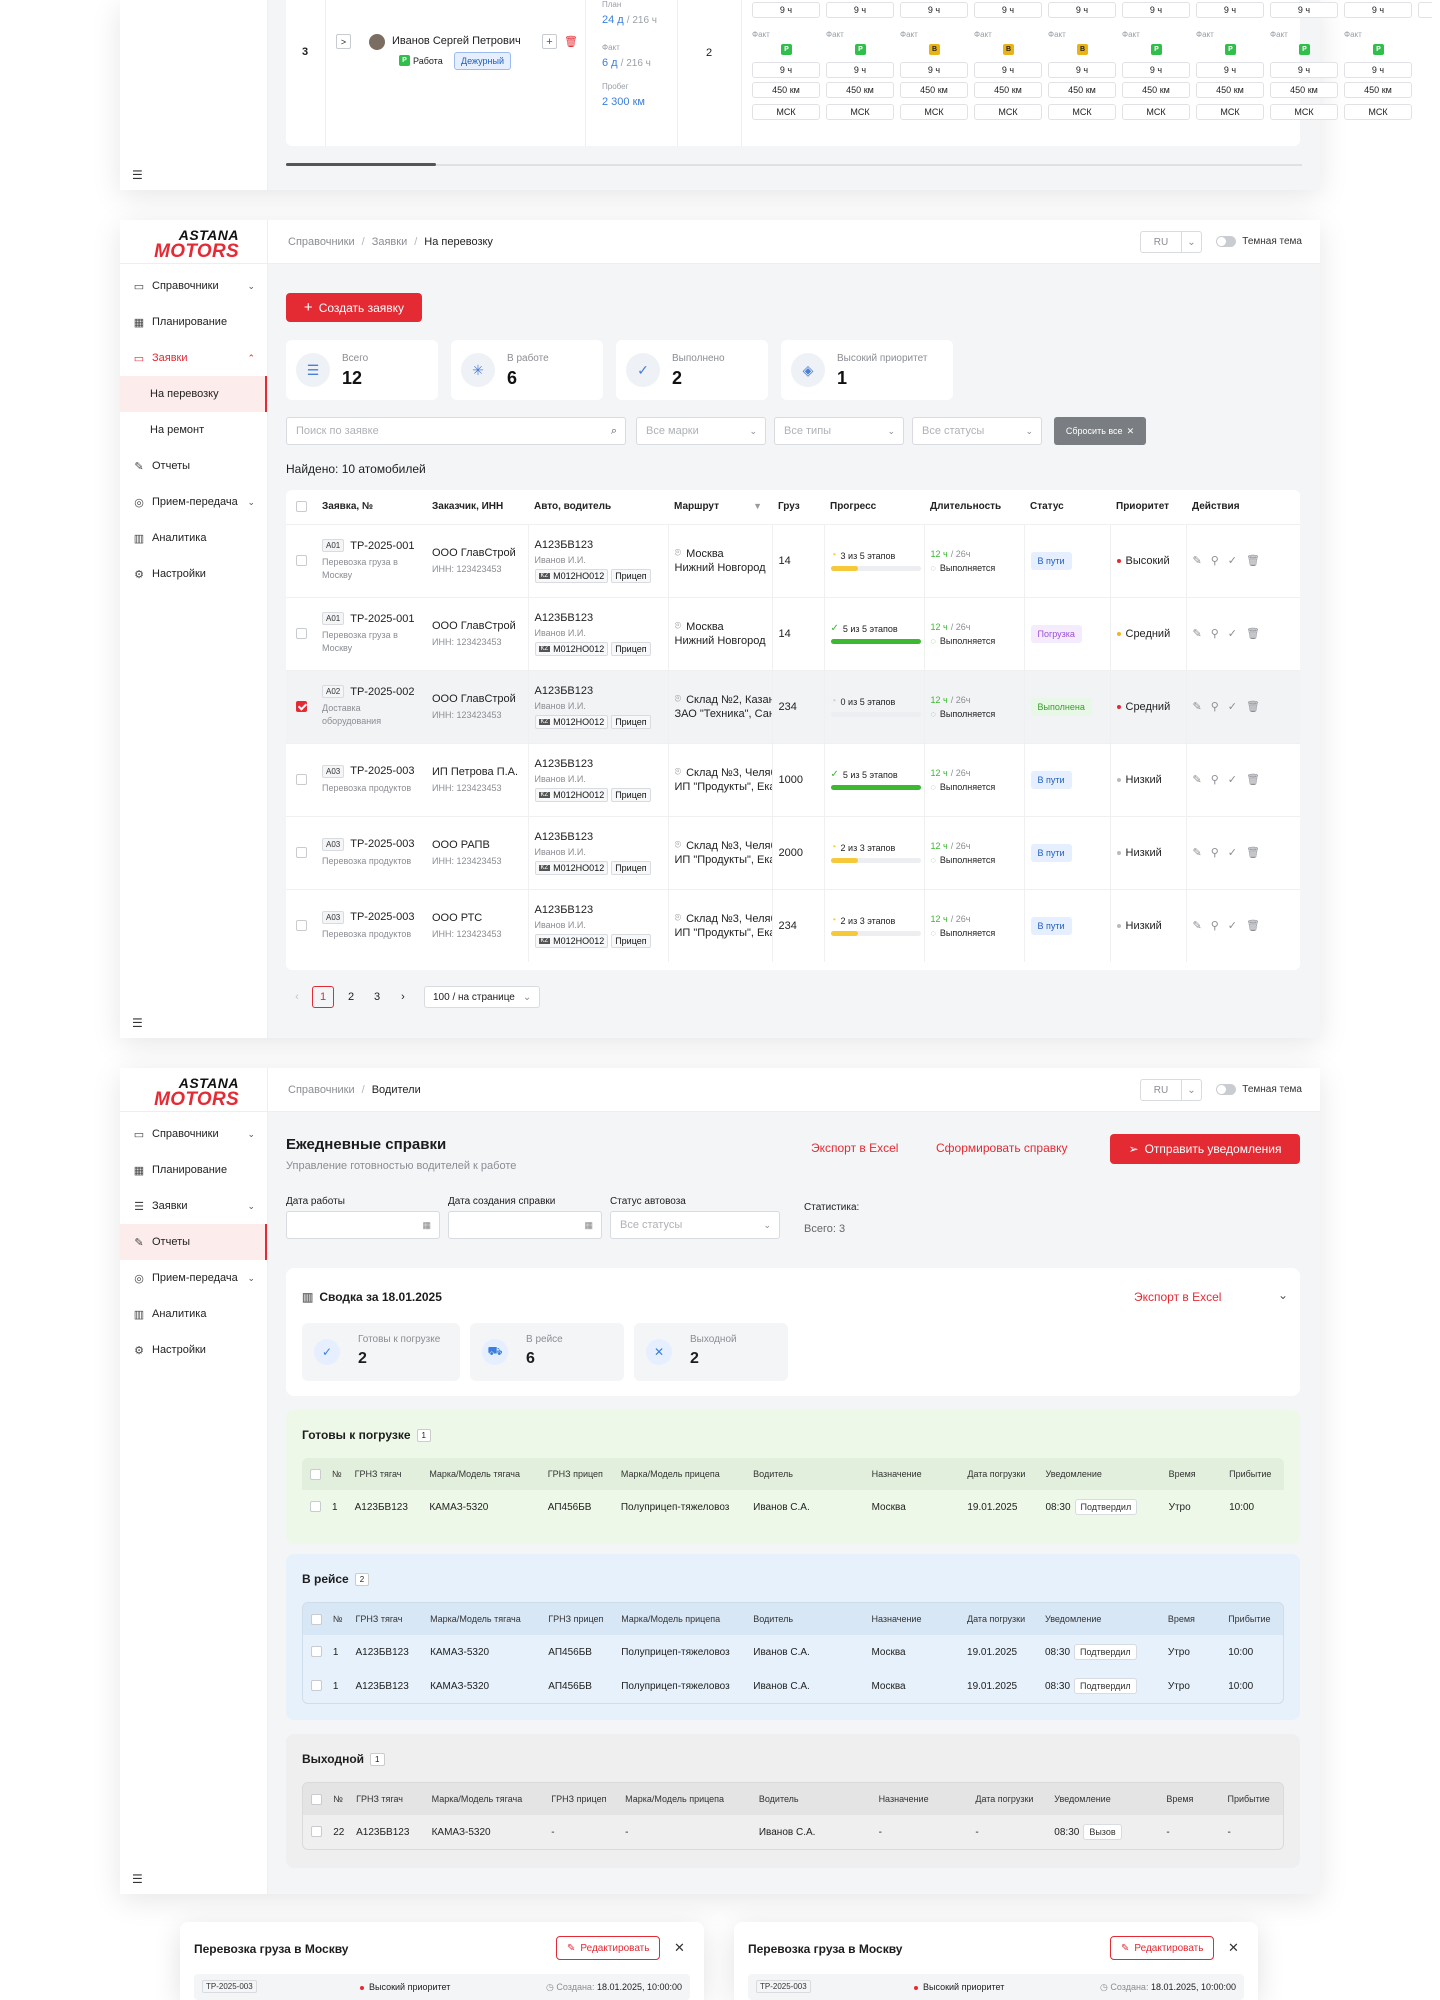 The image size is (1440, 2000). What do you see at coordinates (1002, 1148) in the screenshot?
I see `form-report-link: Сформировать справку` at bounding box center [1002, 1148].